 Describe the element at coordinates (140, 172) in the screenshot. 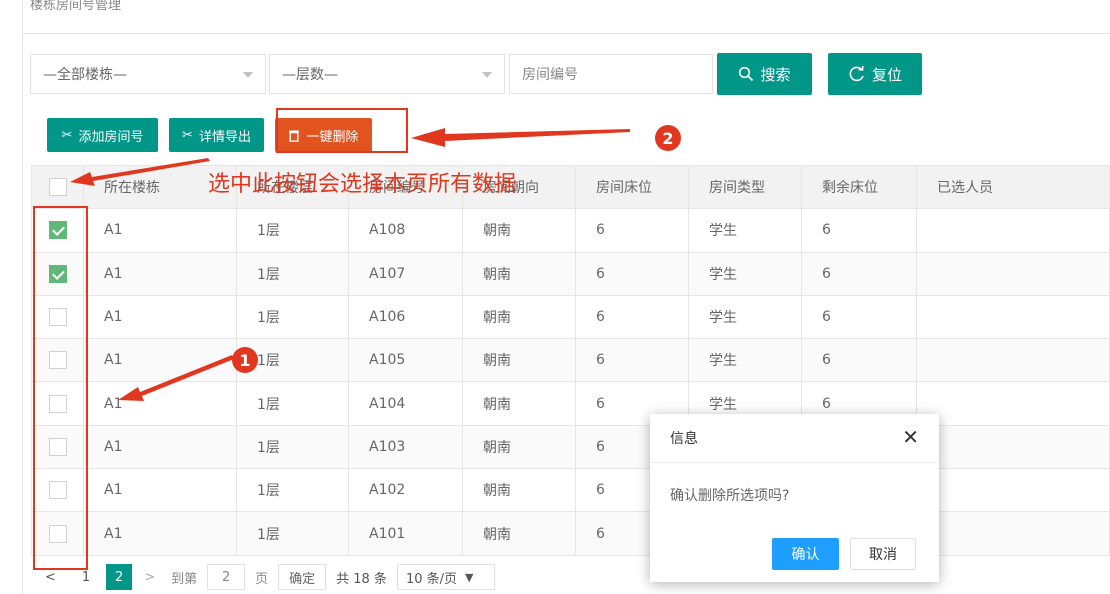

I see `arrow-to-select-all` at that location.